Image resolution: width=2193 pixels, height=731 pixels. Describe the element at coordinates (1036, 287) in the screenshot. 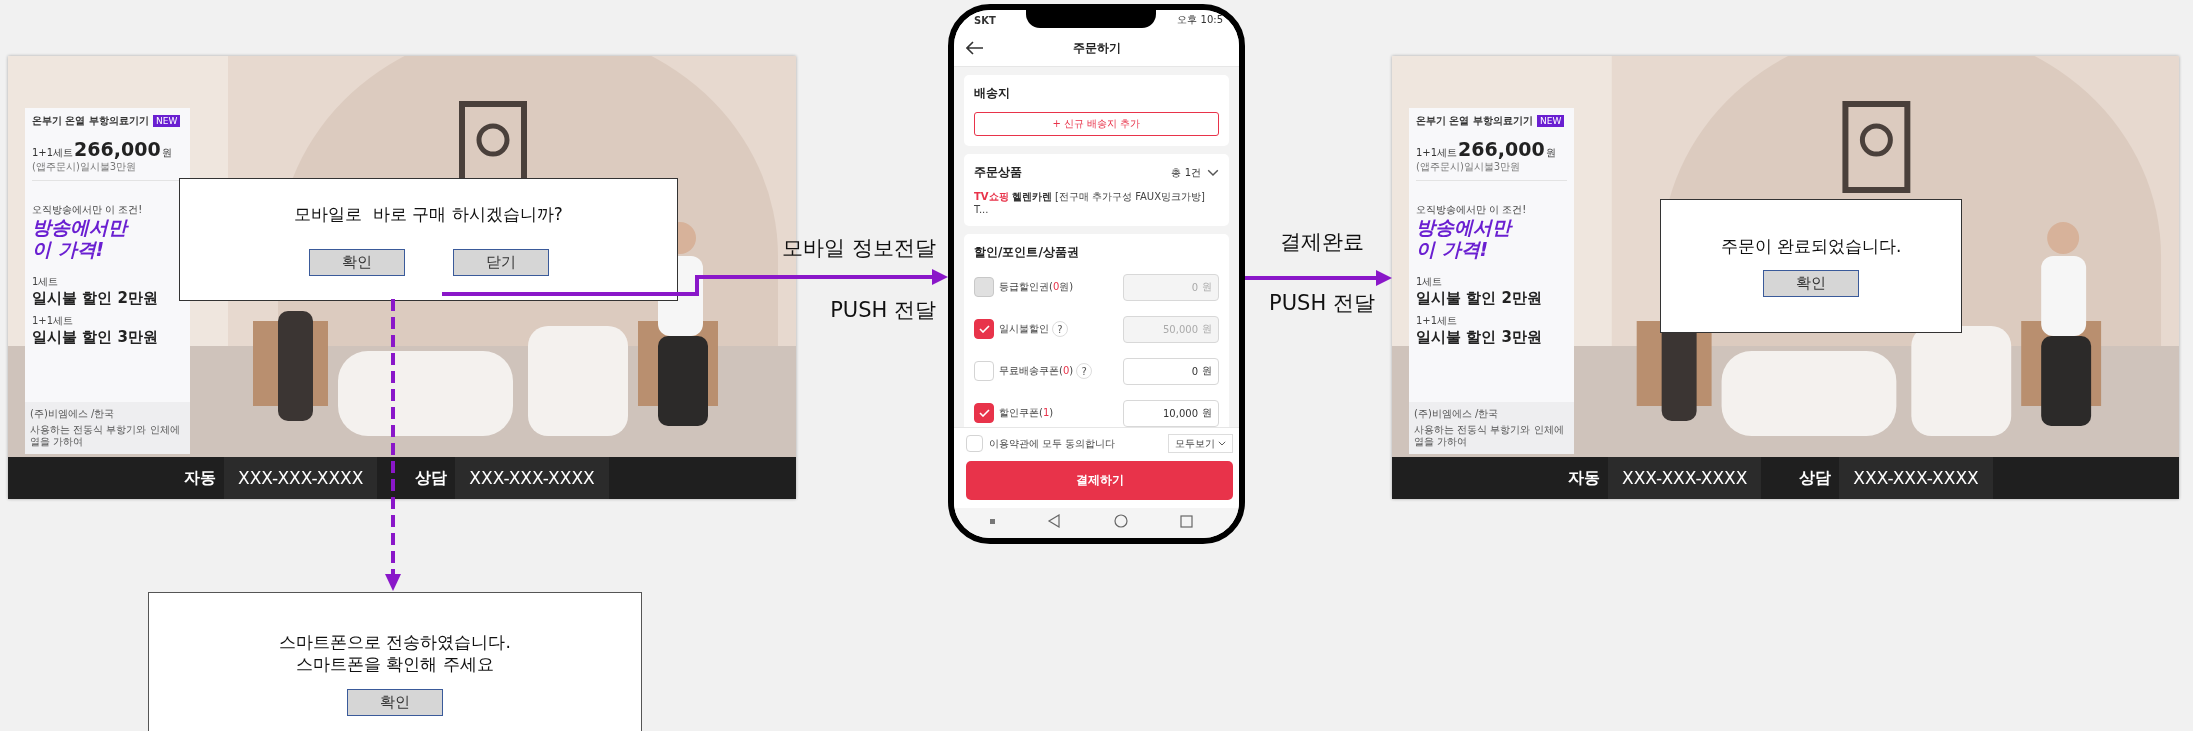

I see `discount-label: 등급할인권(0원)` at that location.